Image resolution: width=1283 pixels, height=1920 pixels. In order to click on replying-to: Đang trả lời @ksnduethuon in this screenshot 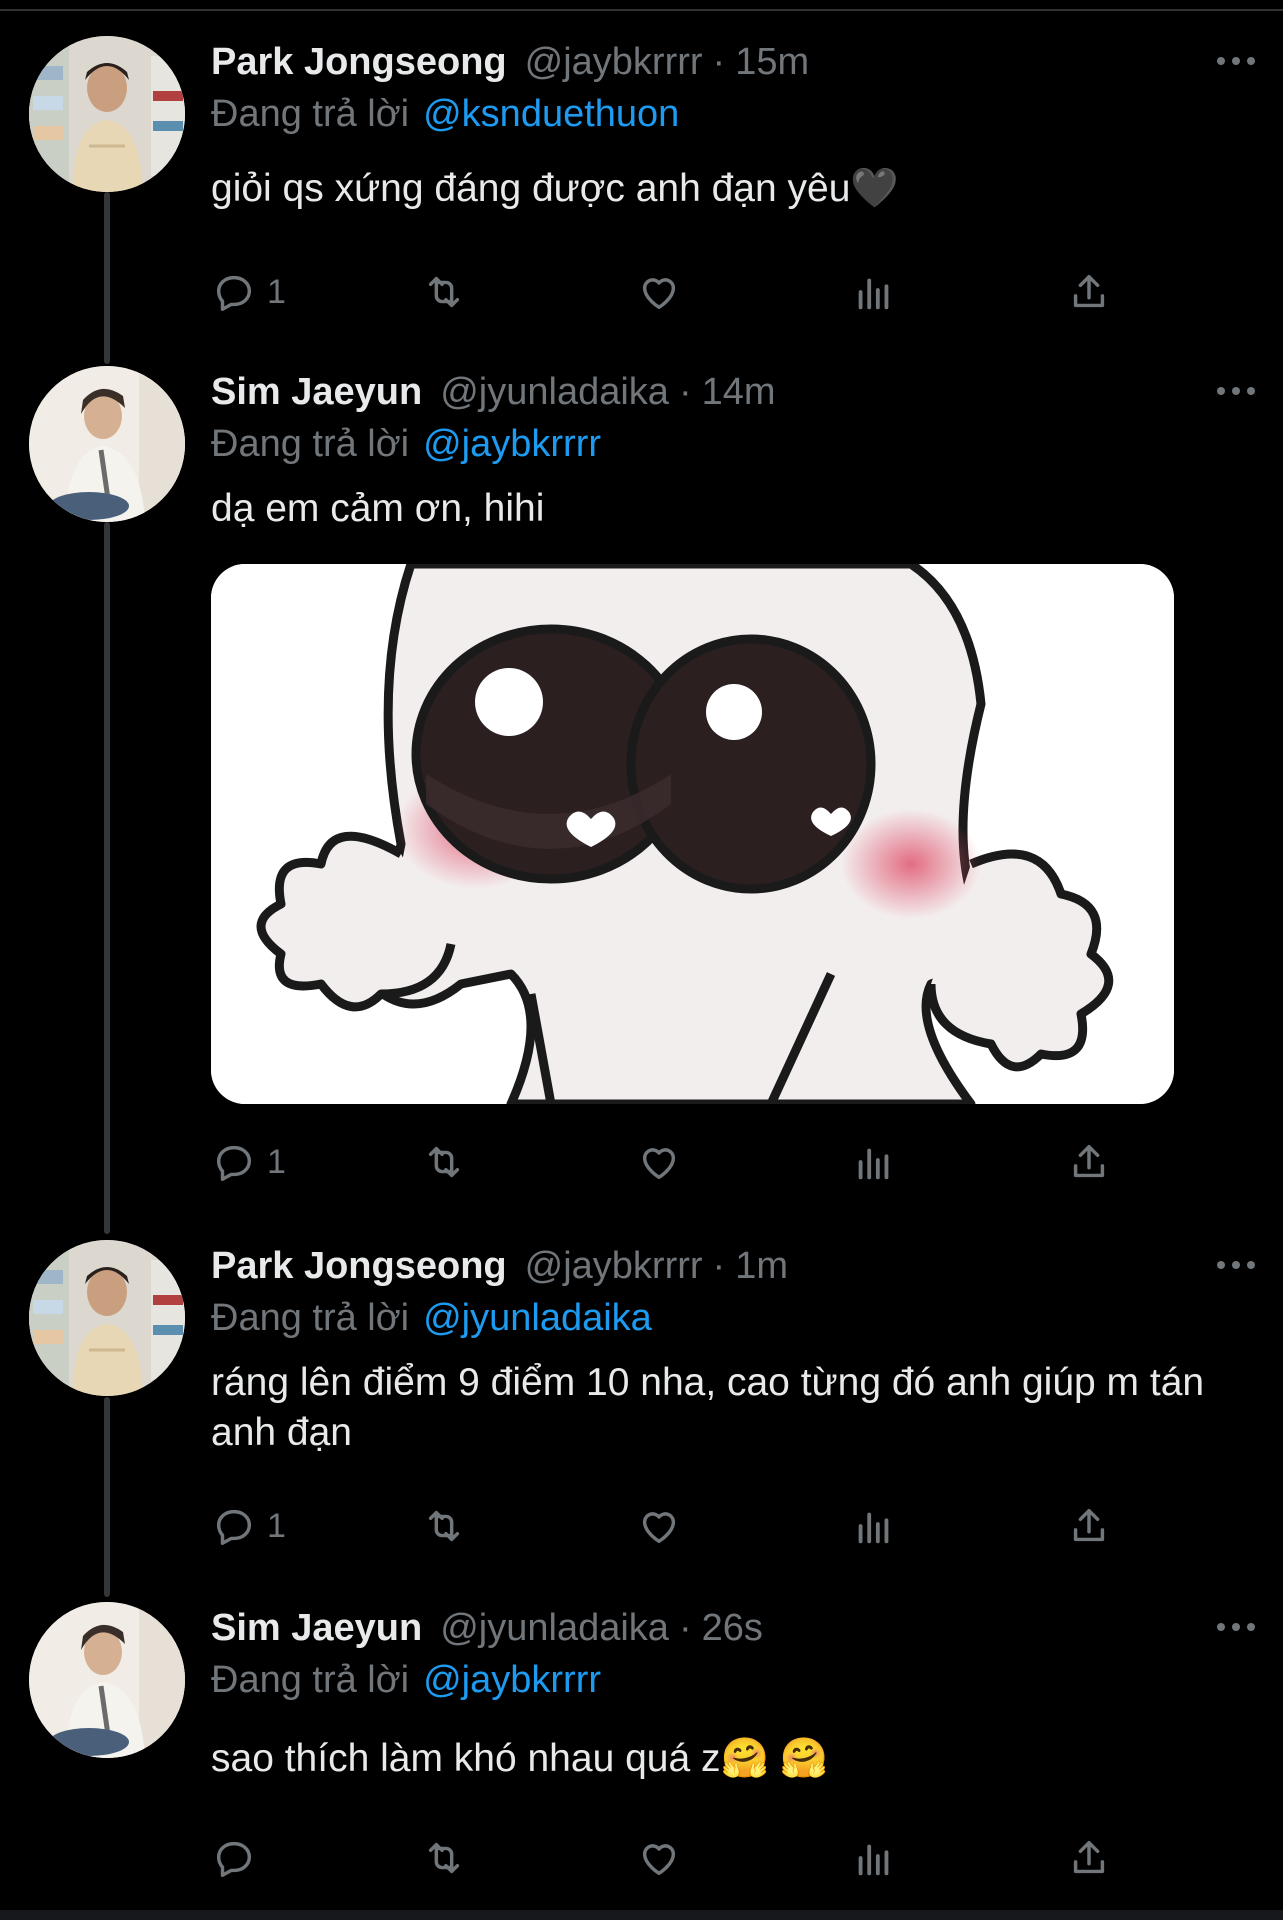, I will do `click(737, 114)`.